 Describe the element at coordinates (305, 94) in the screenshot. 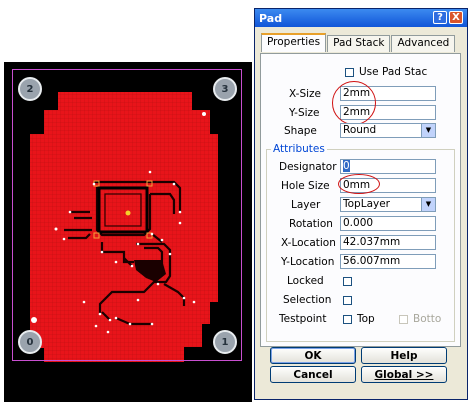

I see `x-size-label: X-Size` at that location.